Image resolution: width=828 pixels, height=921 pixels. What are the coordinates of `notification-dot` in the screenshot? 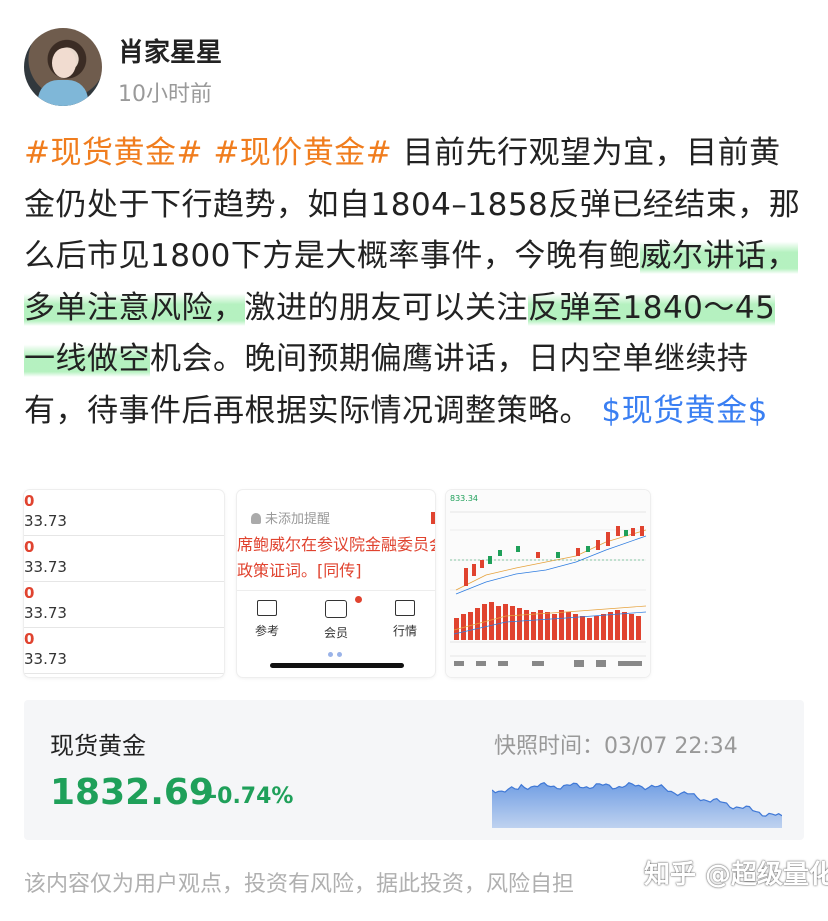 It's located at (358, 599).